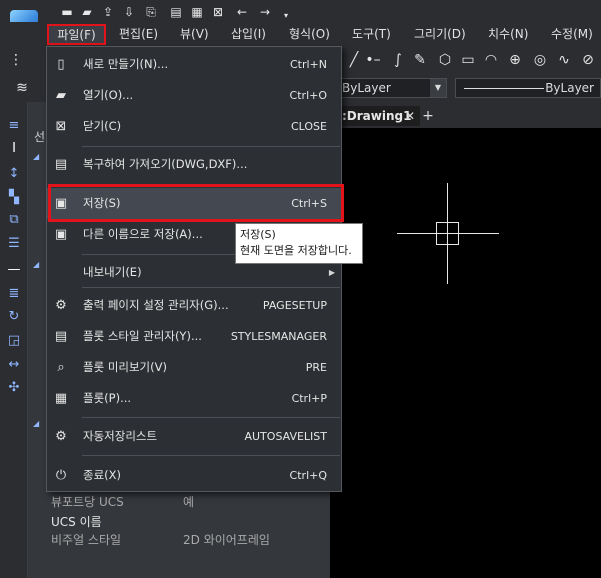  Describe the element at coordinates (371, 34) in the screenshot. I see `menu-tools: 도구(T)` at that location.